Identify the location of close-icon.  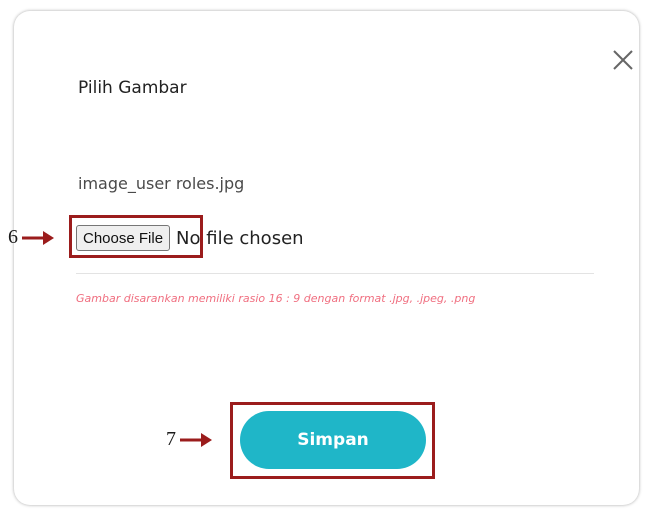
(623, 60).